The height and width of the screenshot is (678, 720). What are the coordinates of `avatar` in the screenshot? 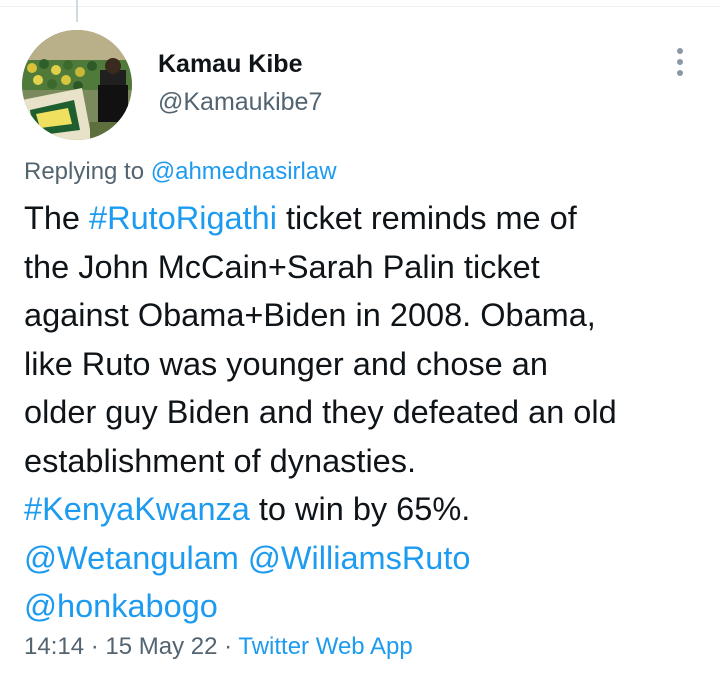 It's located at (77, 85).